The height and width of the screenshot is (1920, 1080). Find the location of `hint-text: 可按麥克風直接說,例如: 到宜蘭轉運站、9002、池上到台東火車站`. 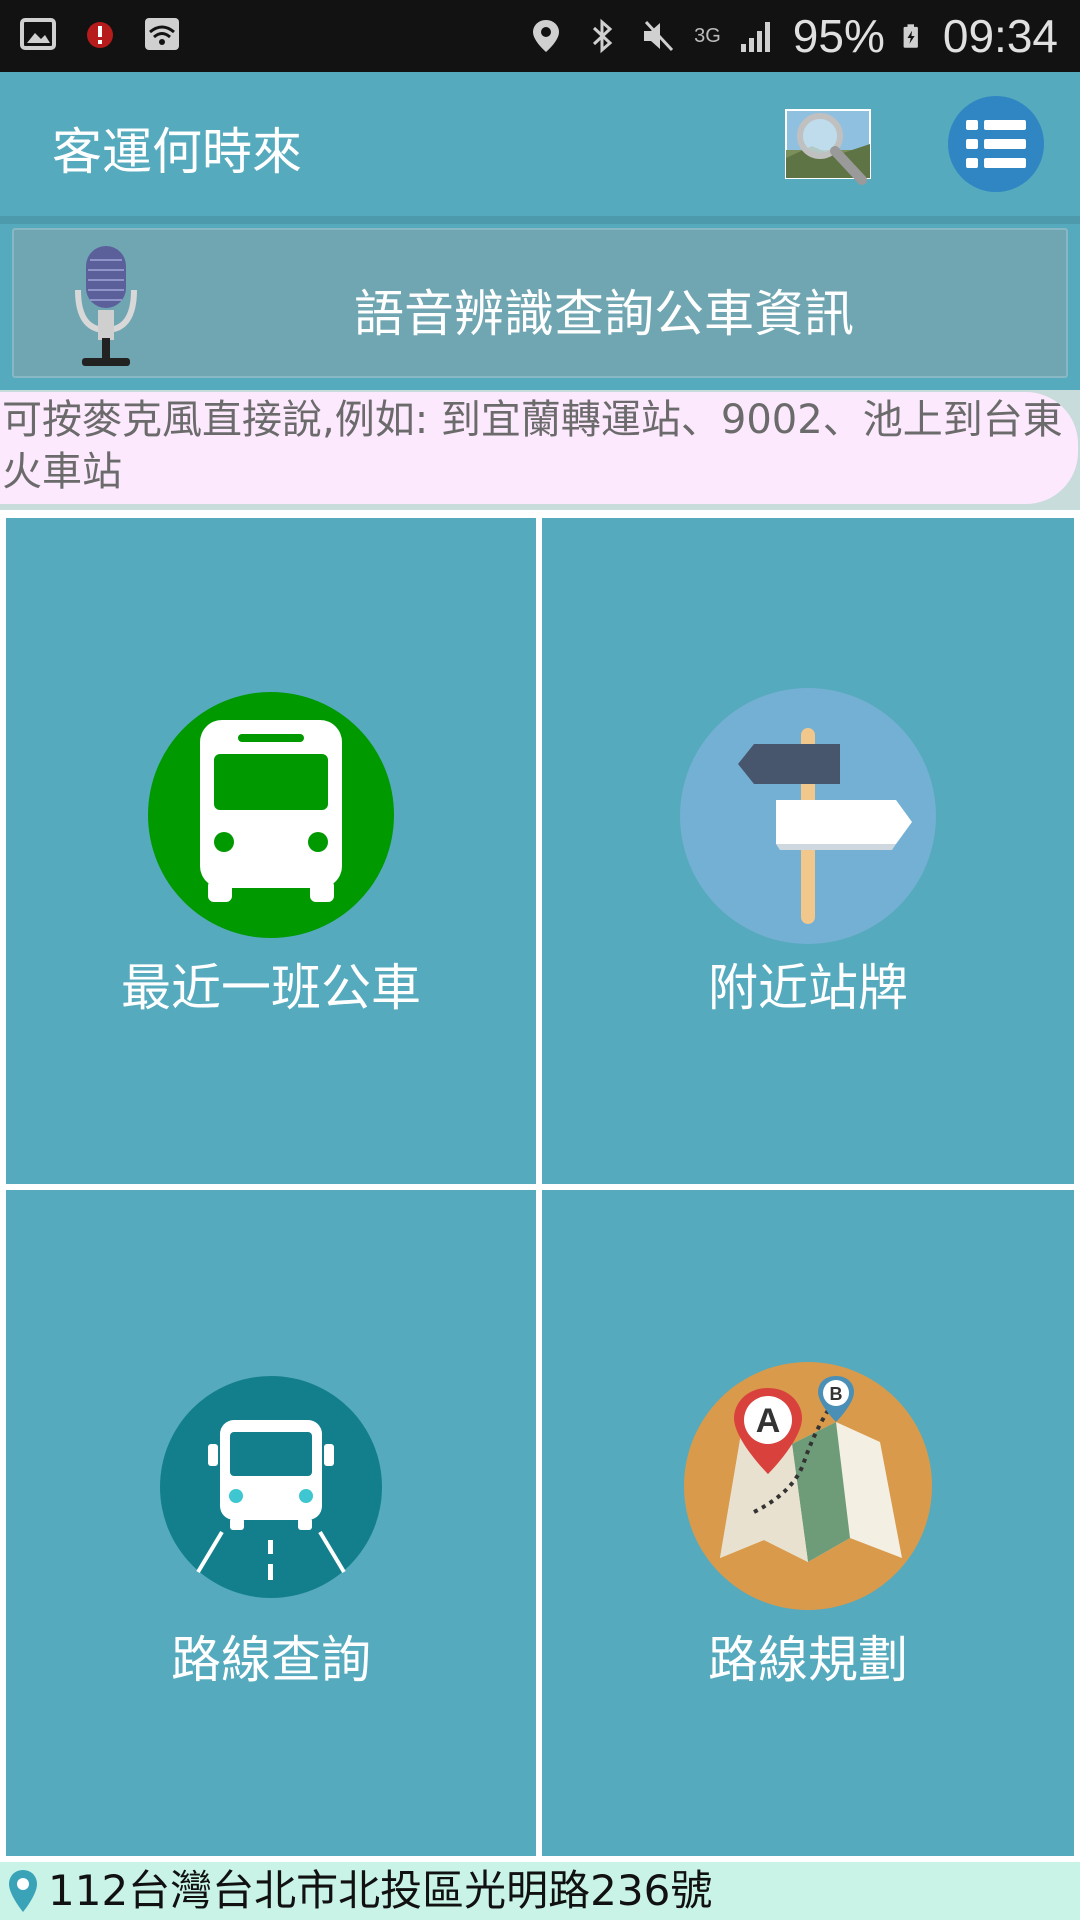

hint-text: 可按麥克風直接說,例如: 到宜蘭轉運站、9002、池上到台東火車站 is located at coordinates (539, 448).